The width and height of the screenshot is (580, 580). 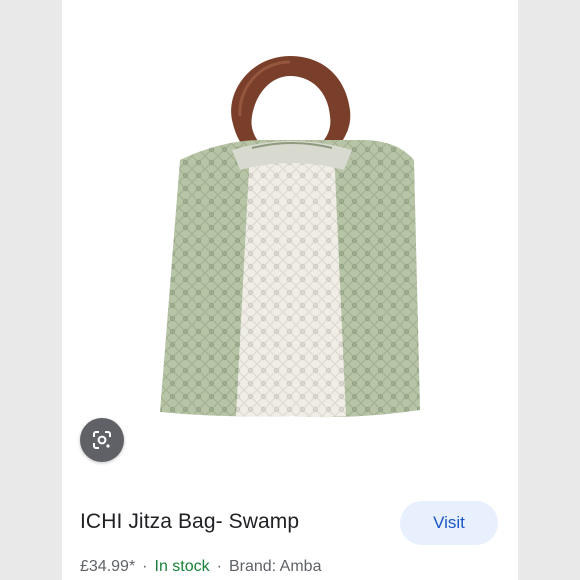 I want to click on lens-button, so click(x=102, y=440).